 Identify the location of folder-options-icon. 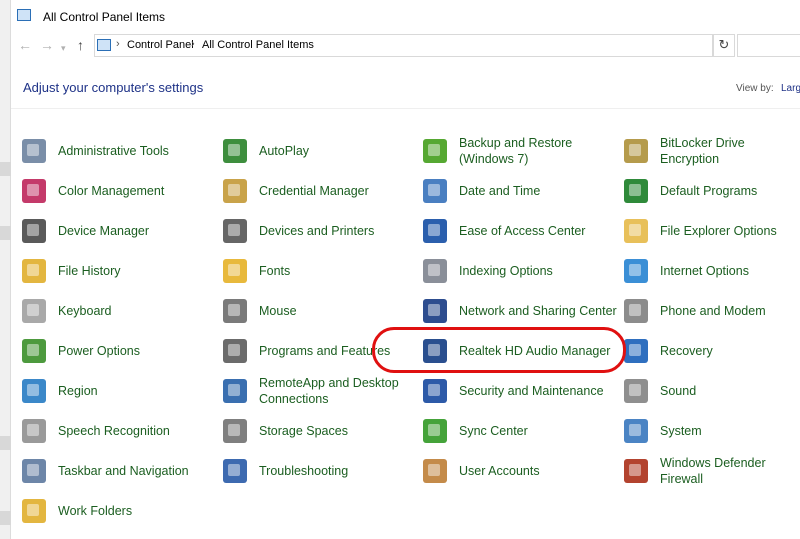
(636, 231).